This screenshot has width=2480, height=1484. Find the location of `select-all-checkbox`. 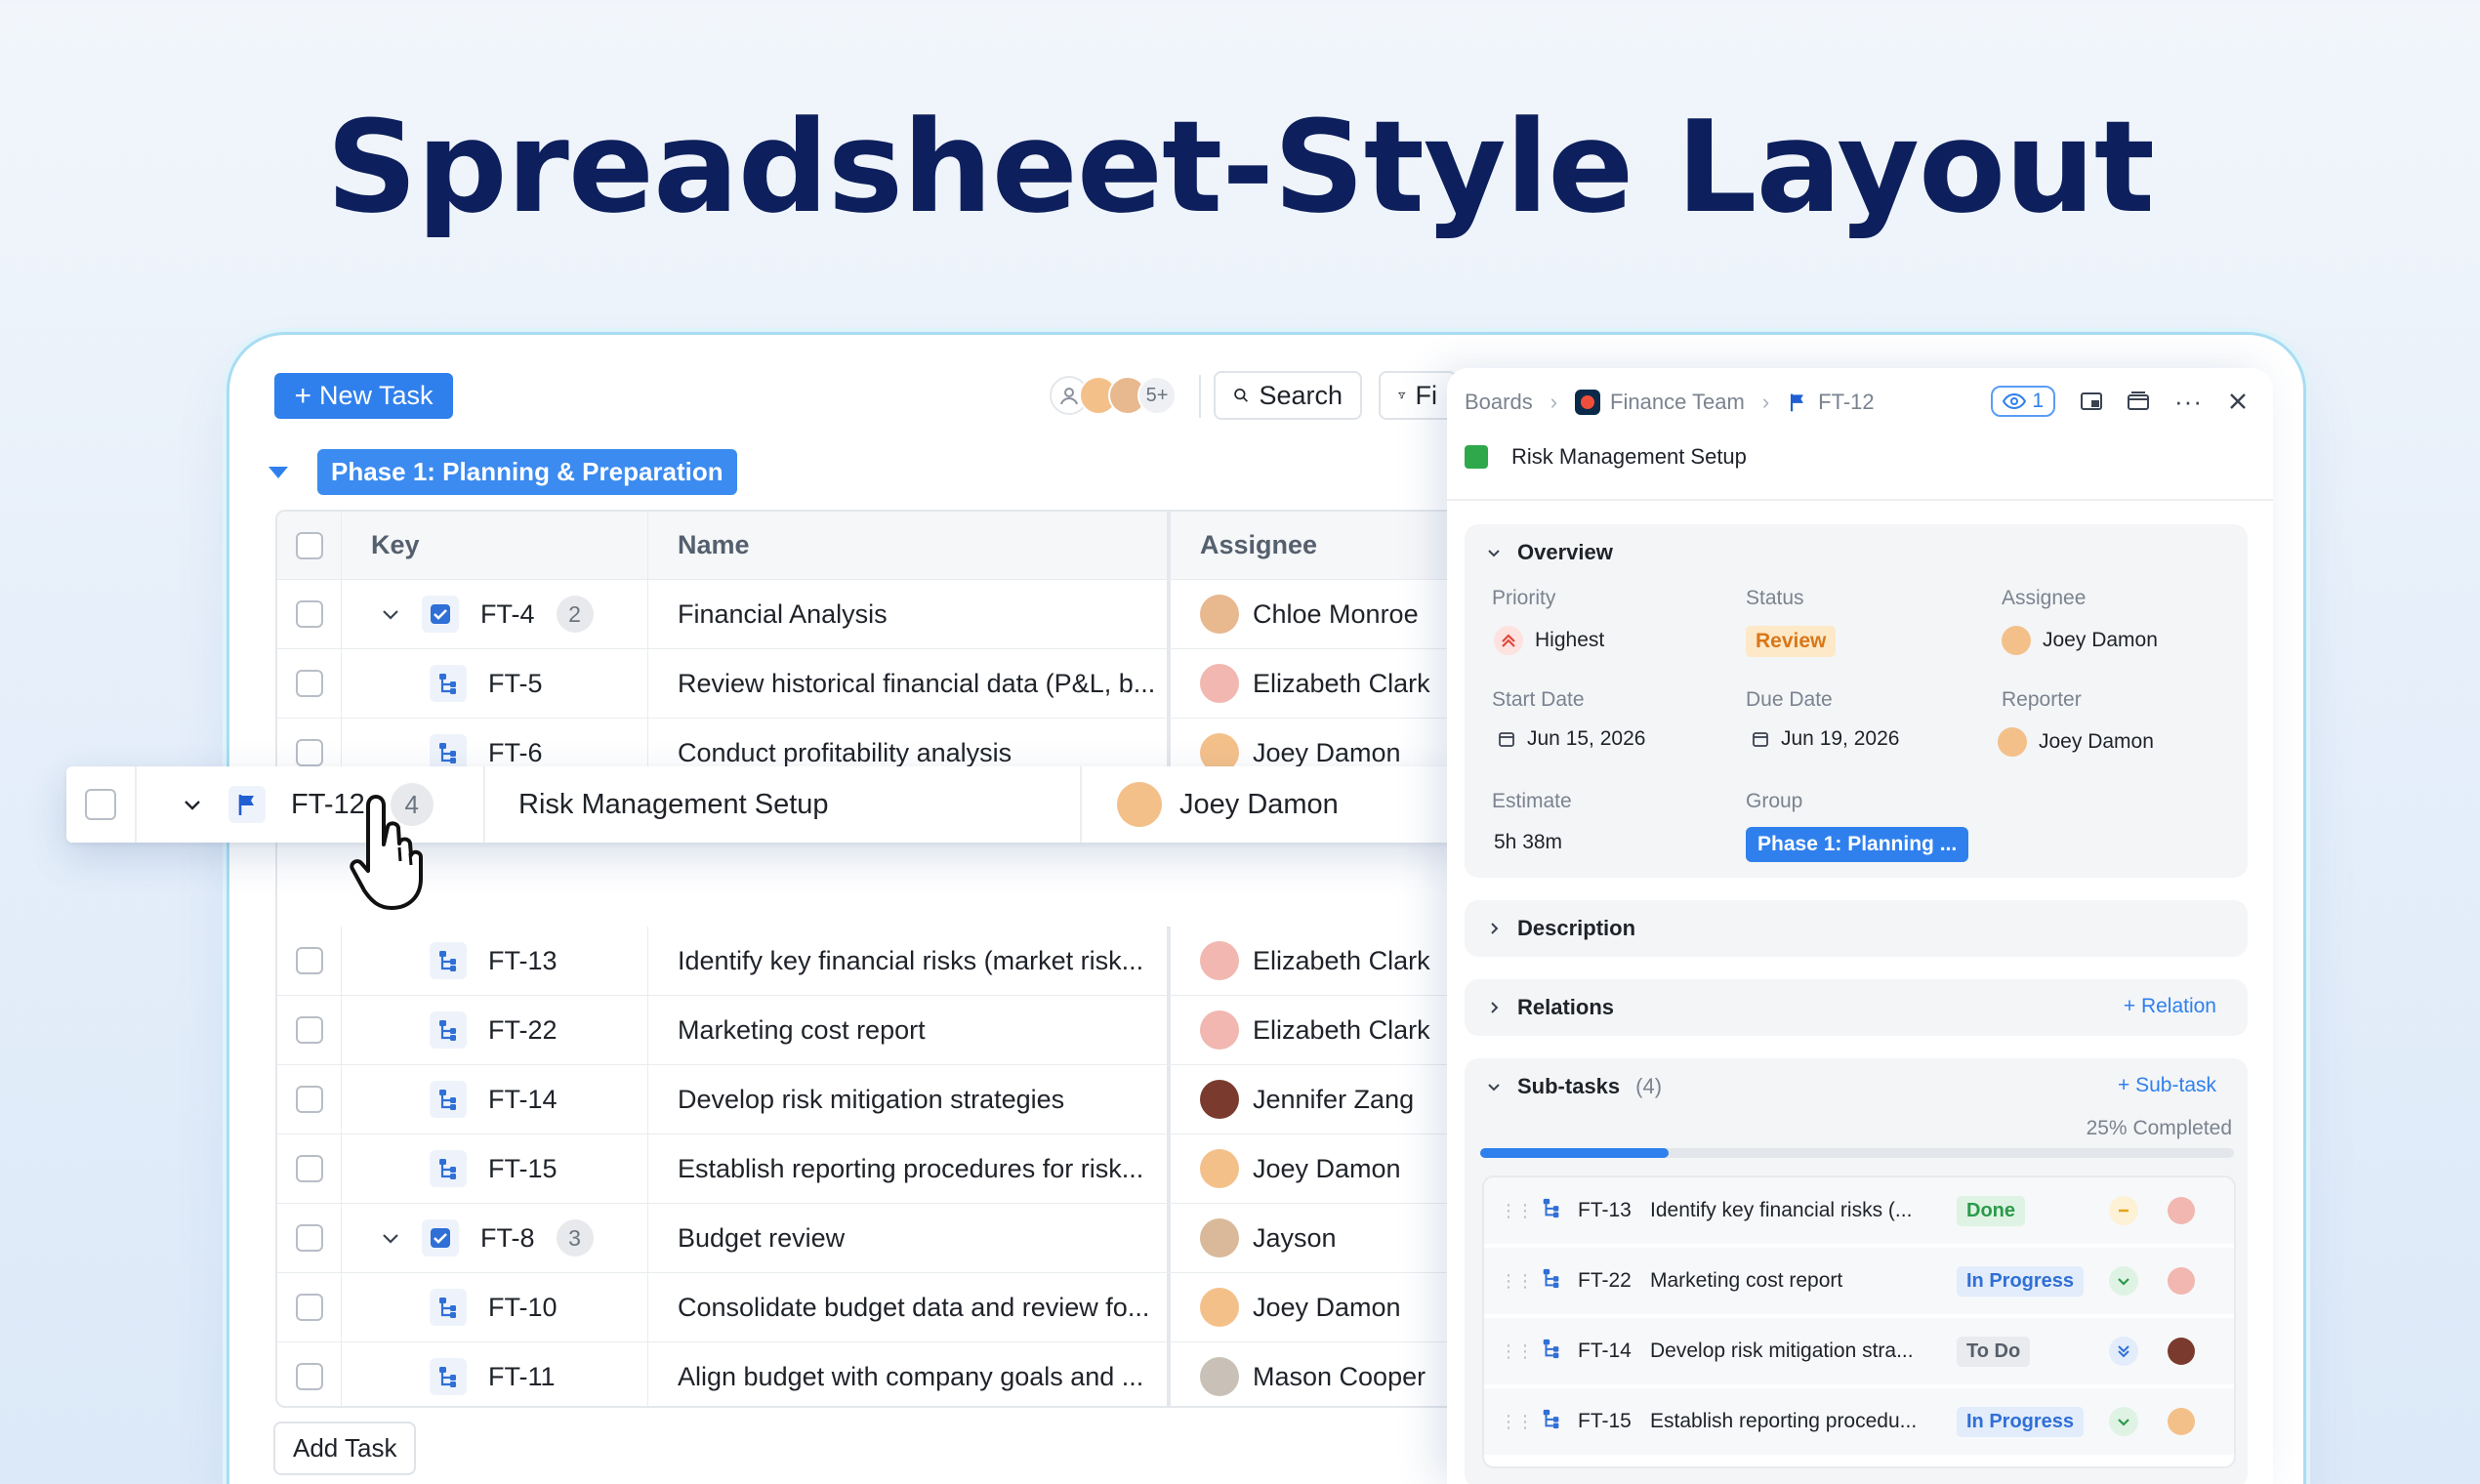

select-all-checkbox is located at coordinates (309, 545).